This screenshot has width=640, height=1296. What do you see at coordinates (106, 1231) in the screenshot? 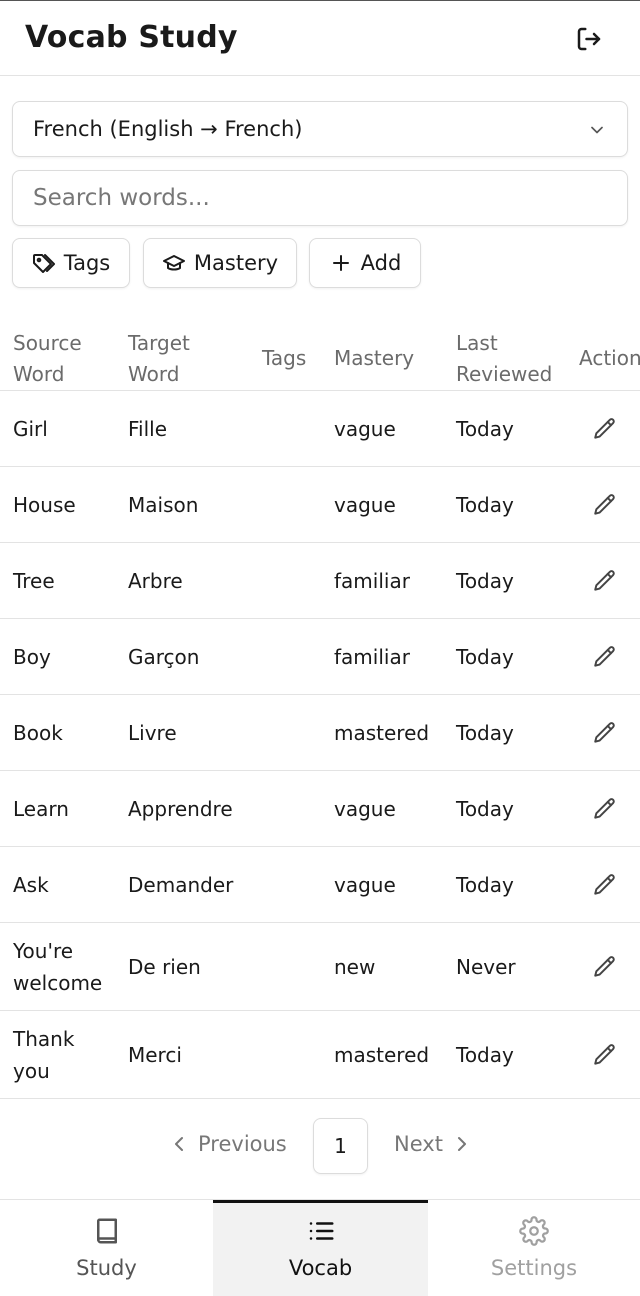
I see `book-icon` at bounding box center [106, 1231].